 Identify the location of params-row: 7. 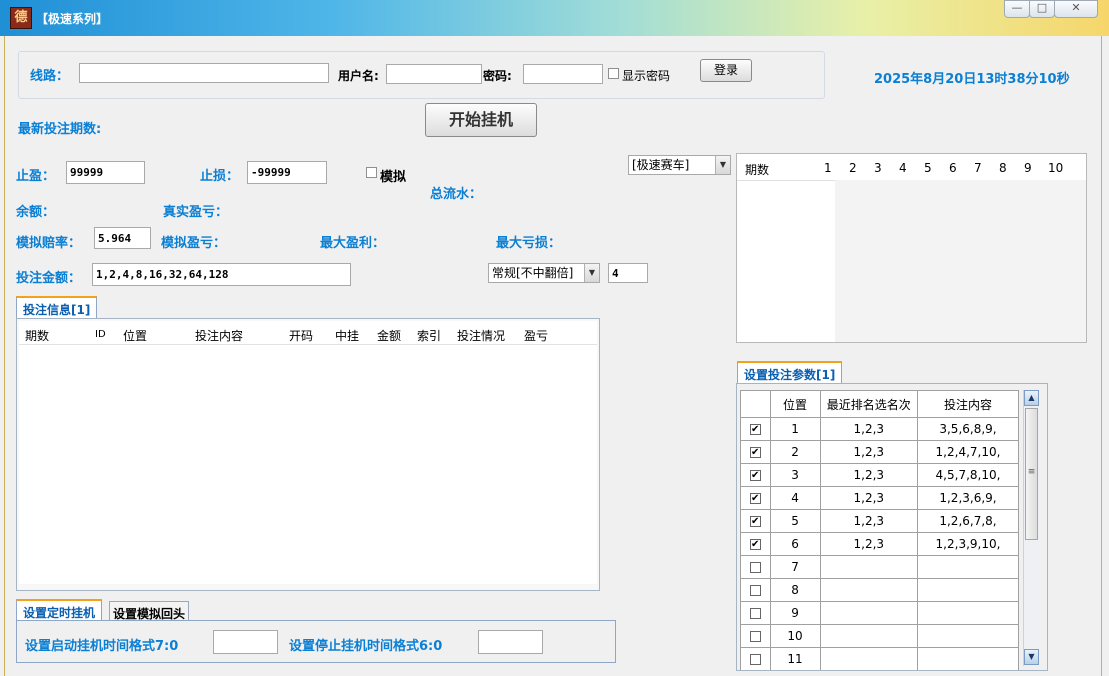
(880, 567).